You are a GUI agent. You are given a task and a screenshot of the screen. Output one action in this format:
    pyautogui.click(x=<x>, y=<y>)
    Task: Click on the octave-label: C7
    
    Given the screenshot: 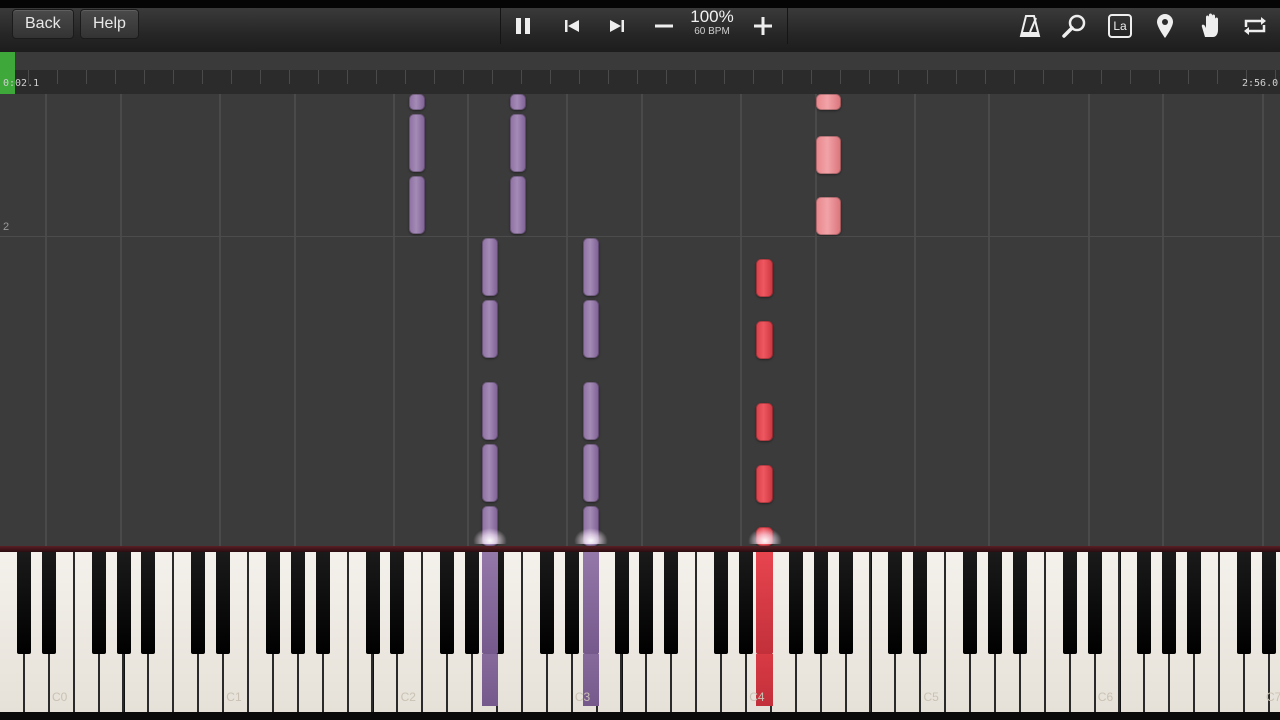 What is the action you would take?
    pyautogui.click(x=1273, y=697)
    